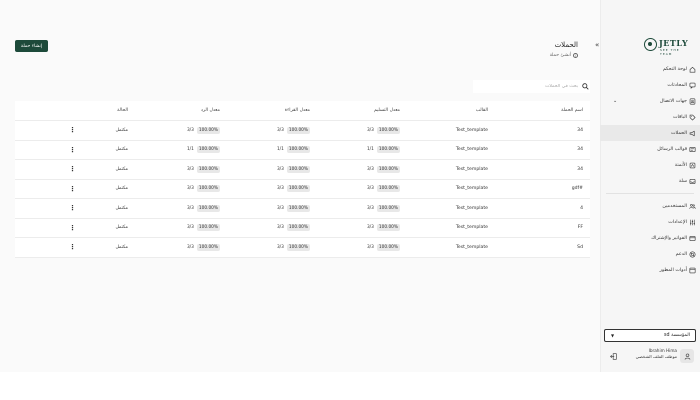  I want to click on settings-icon, so click(692, 222).